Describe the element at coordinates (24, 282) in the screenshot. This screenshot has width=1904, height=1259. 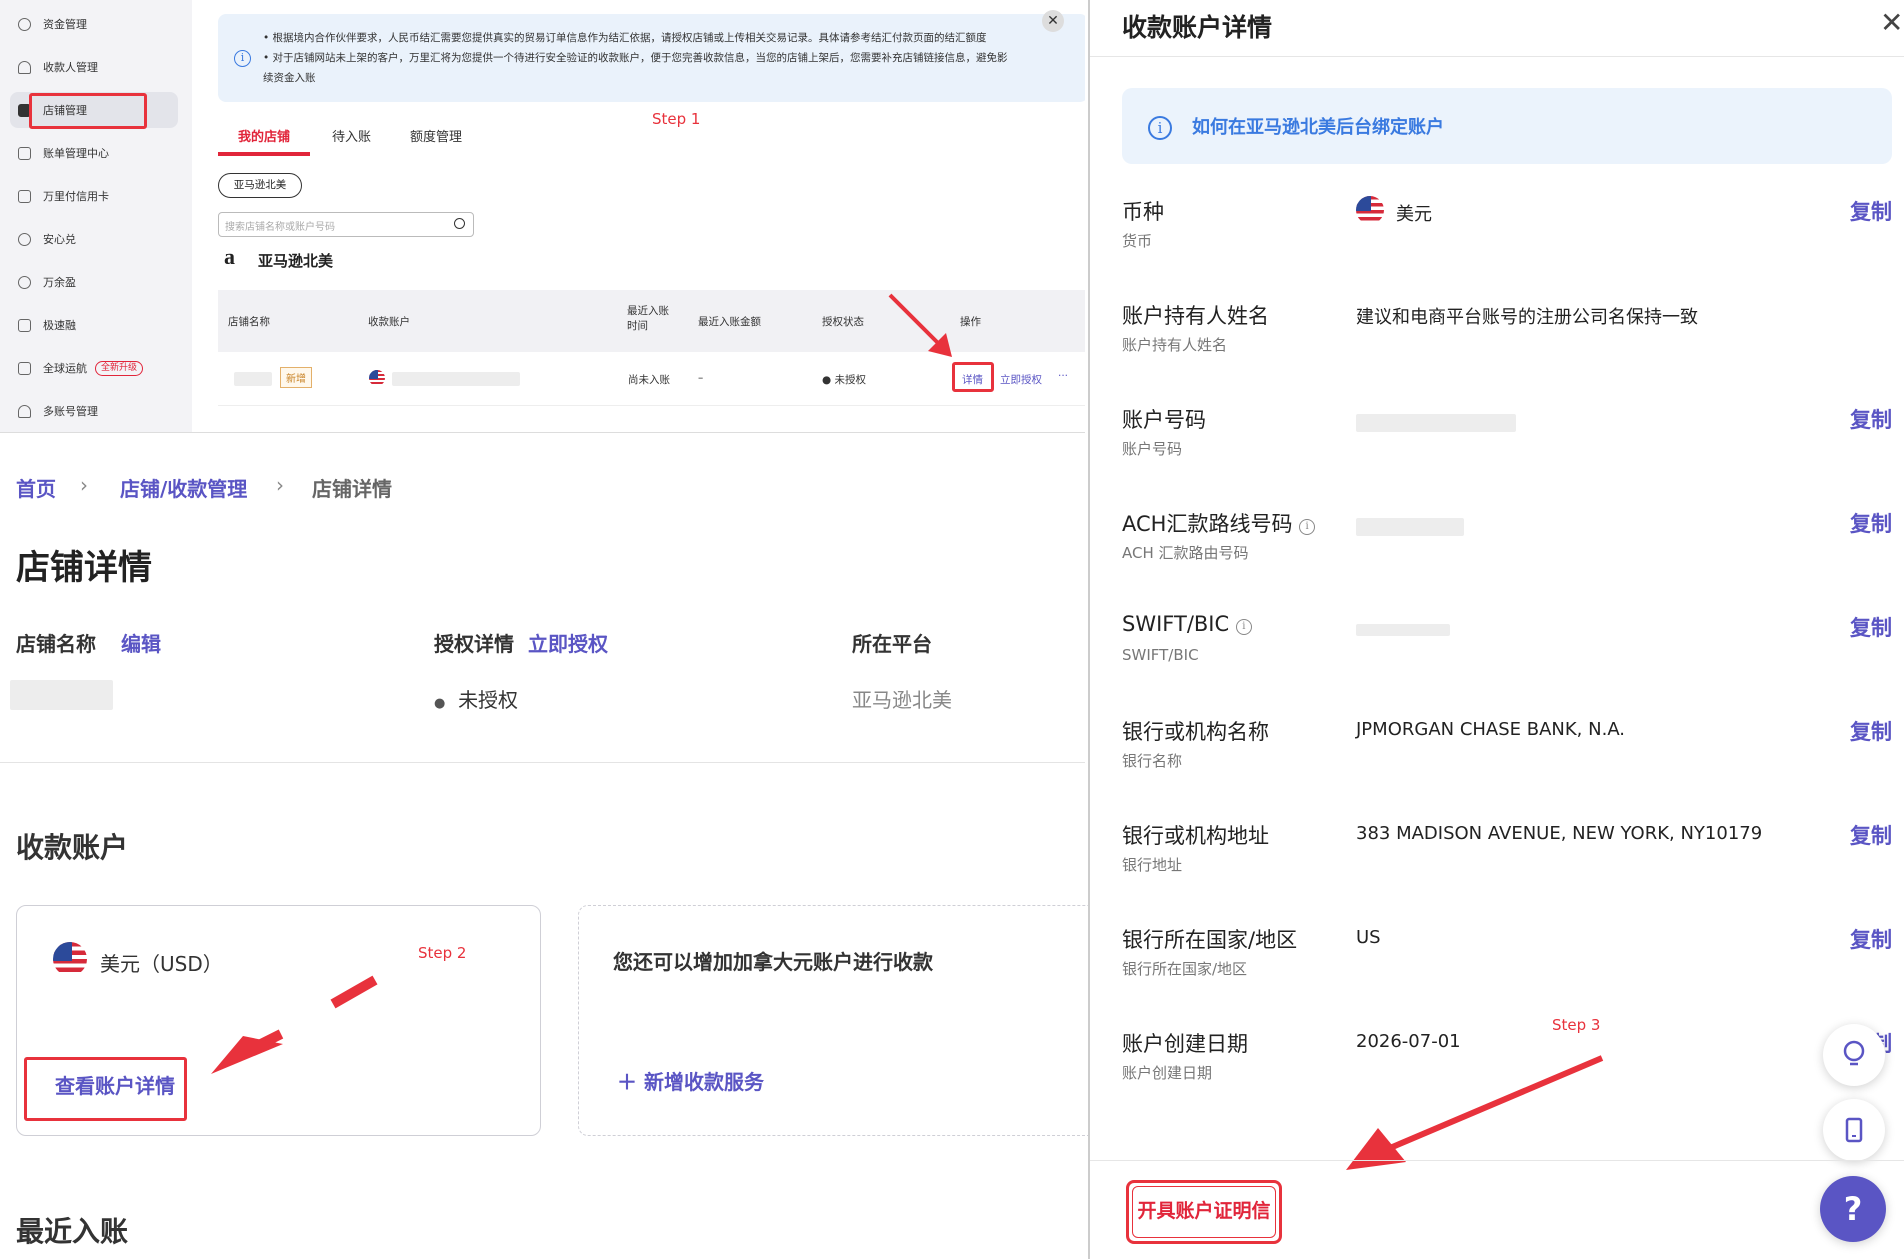
I see `yield-icon` at that location.